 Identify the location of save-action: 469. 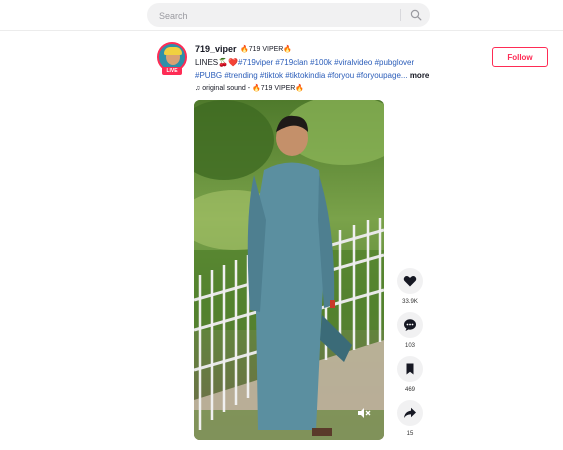
(410, 375).